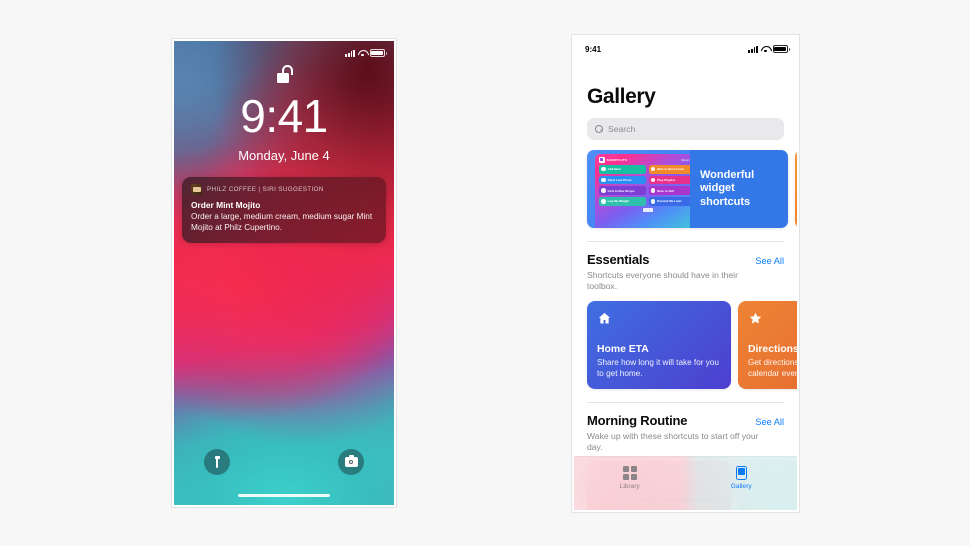 This screenshot has height=546, width=970. I want to click on search-placeholder: Search, so click(622, 129).